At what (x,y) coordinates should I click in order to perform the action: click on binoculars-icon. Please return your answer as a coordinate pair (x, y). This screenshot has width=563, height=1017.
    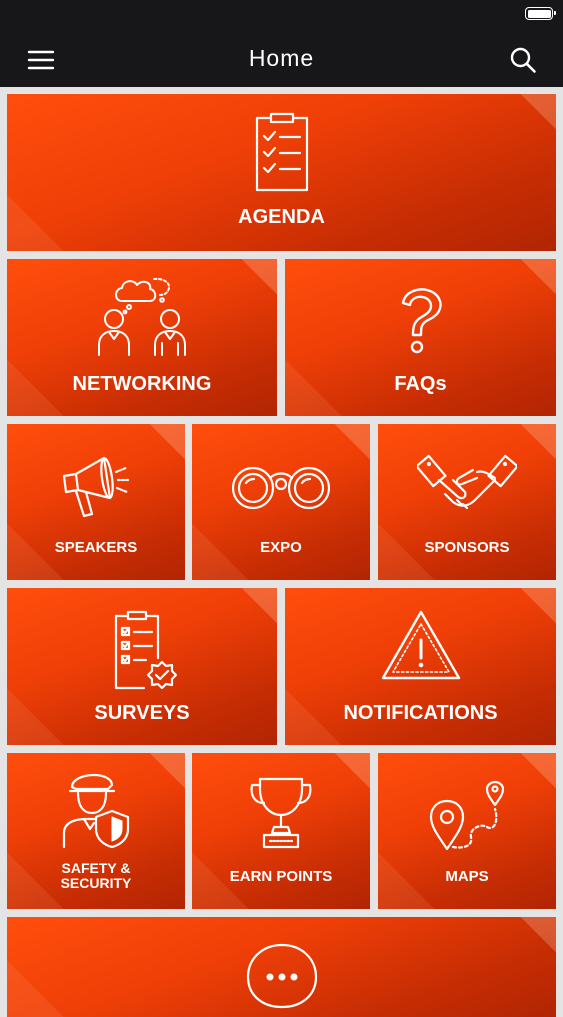
    Looking at the image, I should click on (281, 488).